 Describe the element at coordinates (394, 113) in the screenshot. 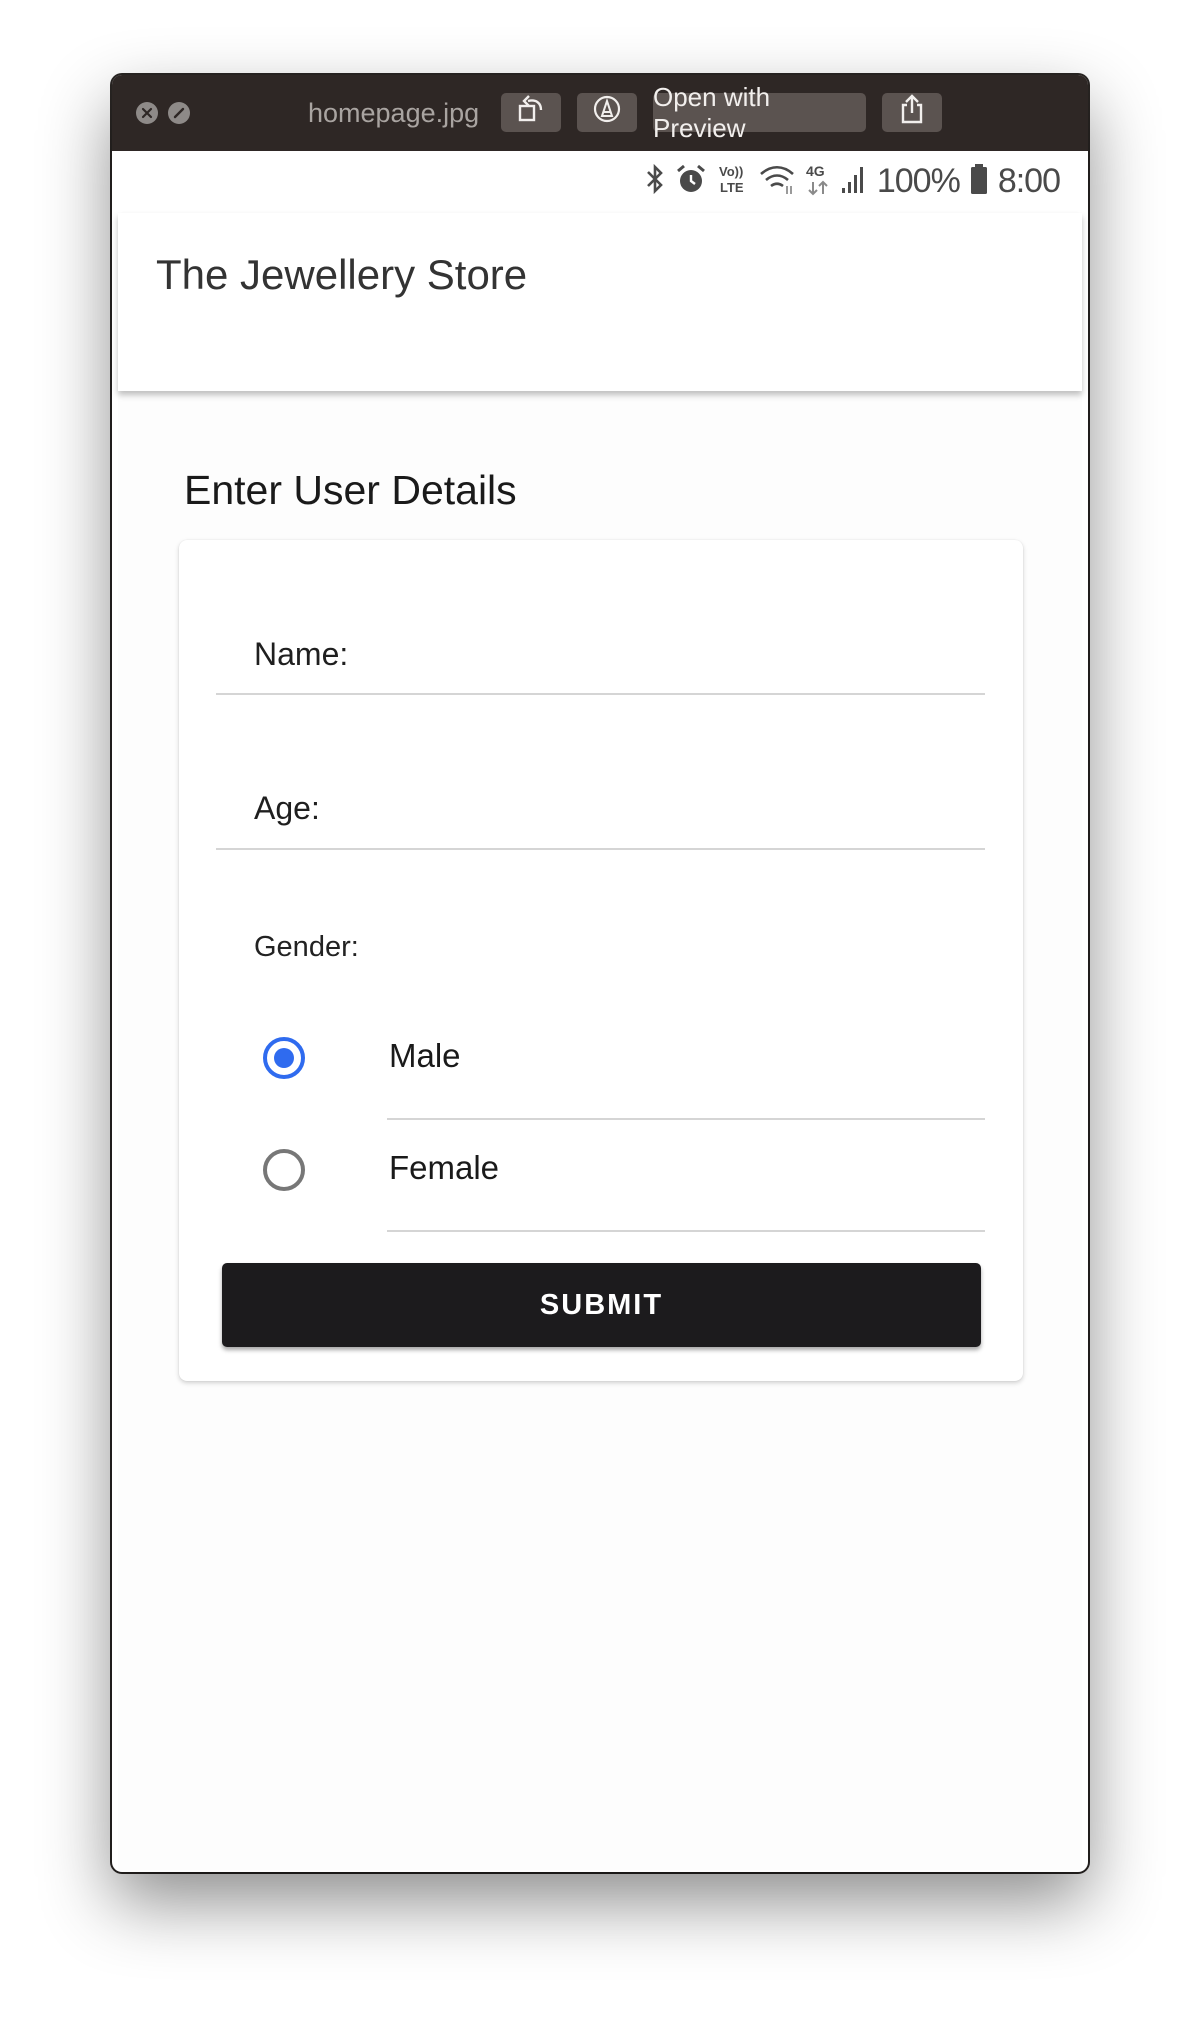

I see `window-filename: homepage.jpg` at that location.